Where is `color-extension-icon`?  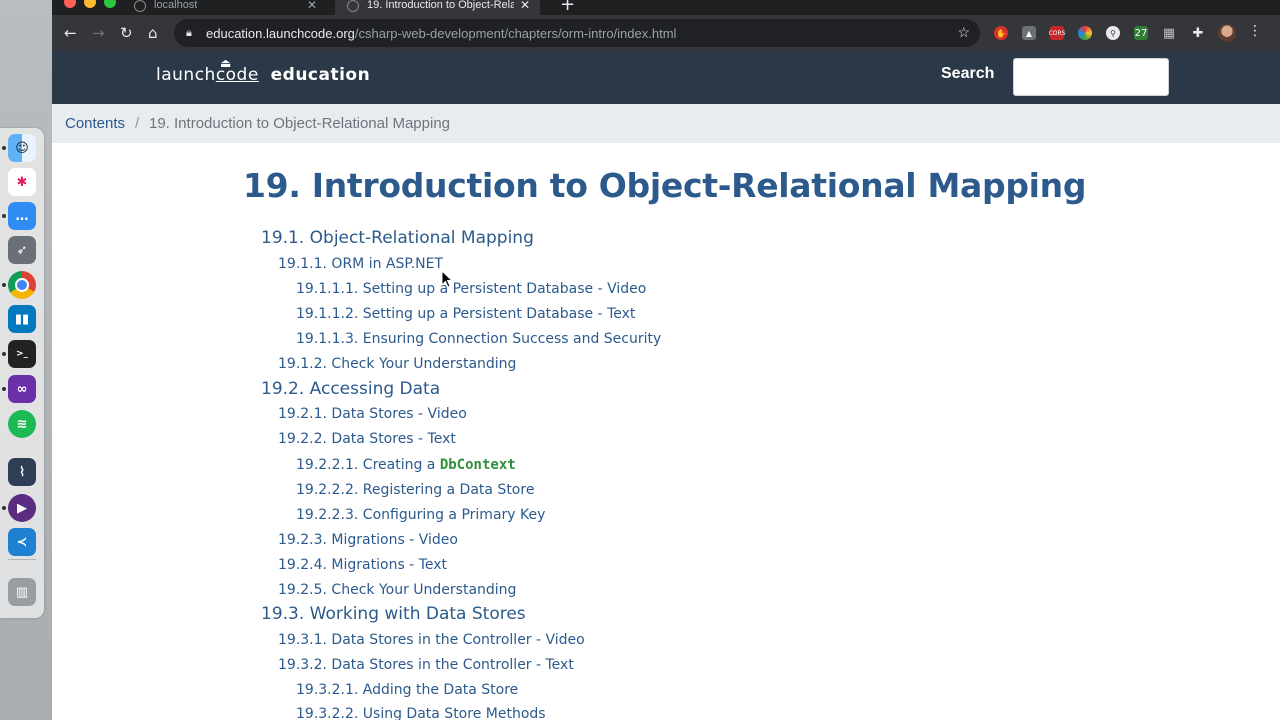 color-extension-icon is located at coordinates (1085, 33).